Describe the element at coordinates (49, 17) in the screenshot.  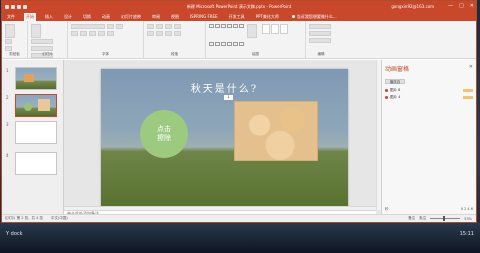
I see `tab-insert: 插入` at that location.